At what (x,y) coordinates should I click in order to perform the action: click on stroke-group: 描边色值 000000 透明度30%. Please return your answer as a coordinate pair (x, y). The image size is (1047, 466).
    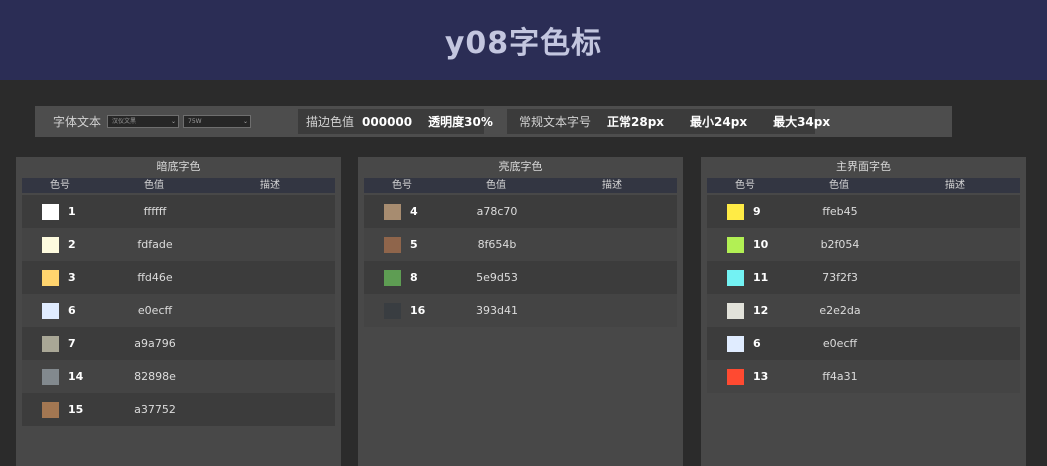
    Looking at the image, I should click on (395, 121).